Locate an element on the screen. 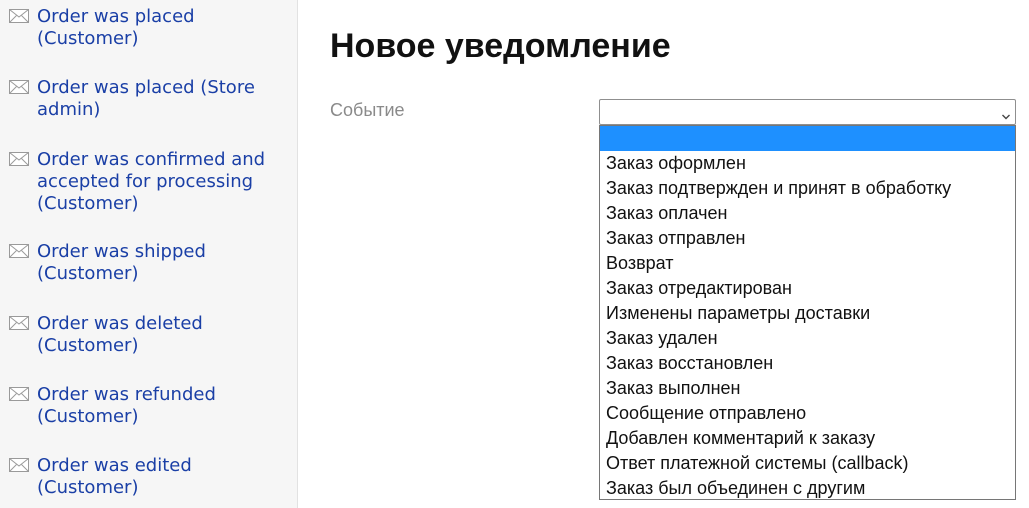 The image size is (1029, 508). select-option: Ответ платежной системы (callback) is located at coordinates (807, 463).